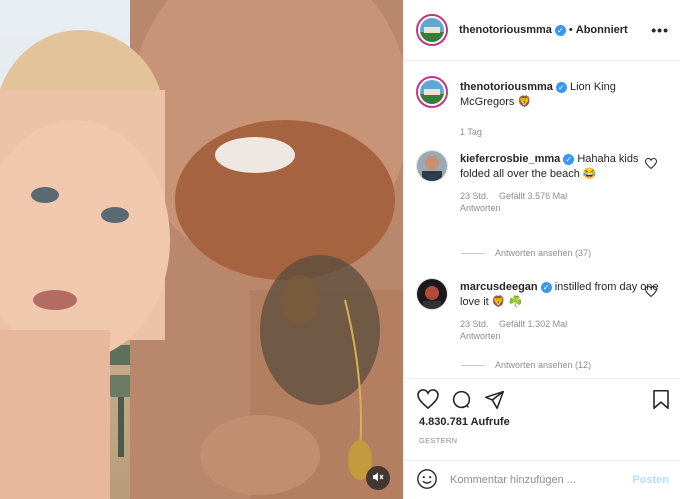  What do you see at coordinates (506, 87) in the screenshot?
I see `caption-username-link: thenotoriousmma` at bounding box center [506, 87].